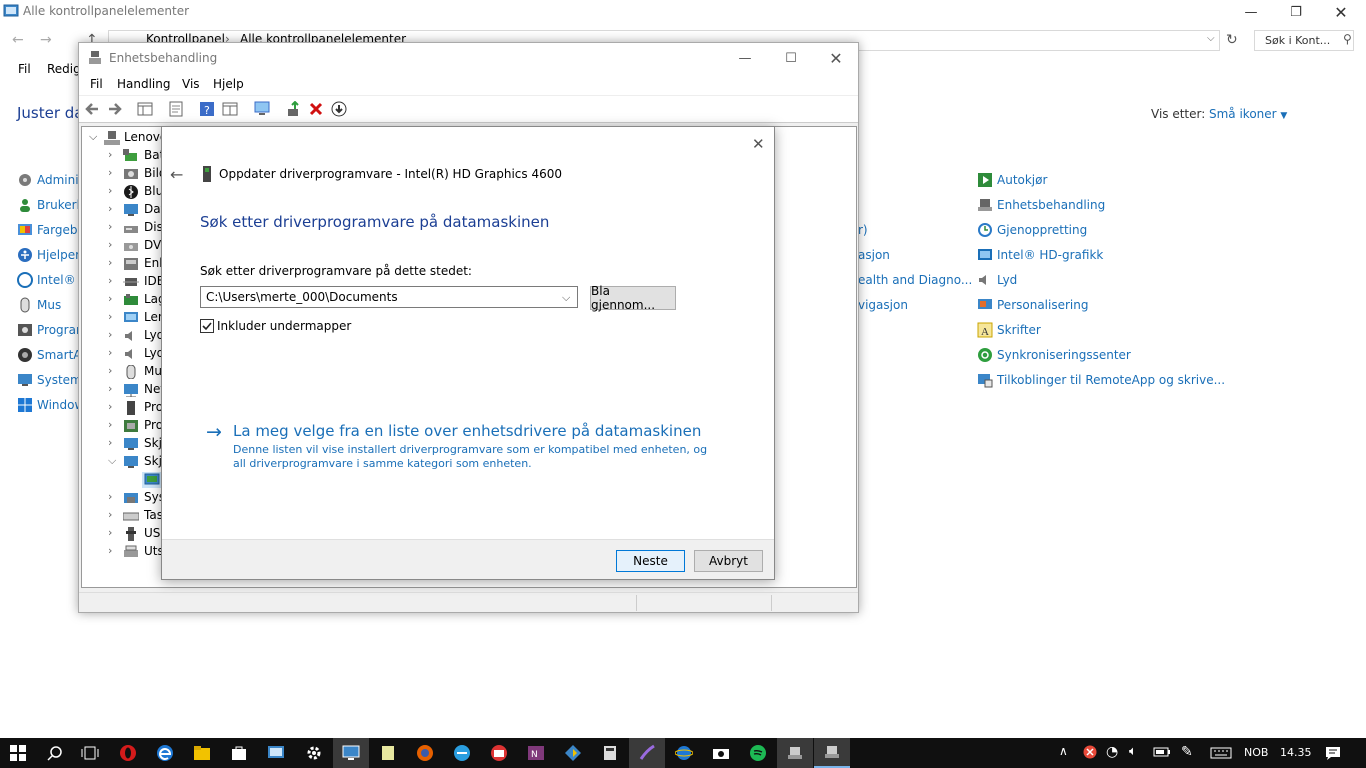  I want to click on forward-arrow-icon: →, so click(46, 40).